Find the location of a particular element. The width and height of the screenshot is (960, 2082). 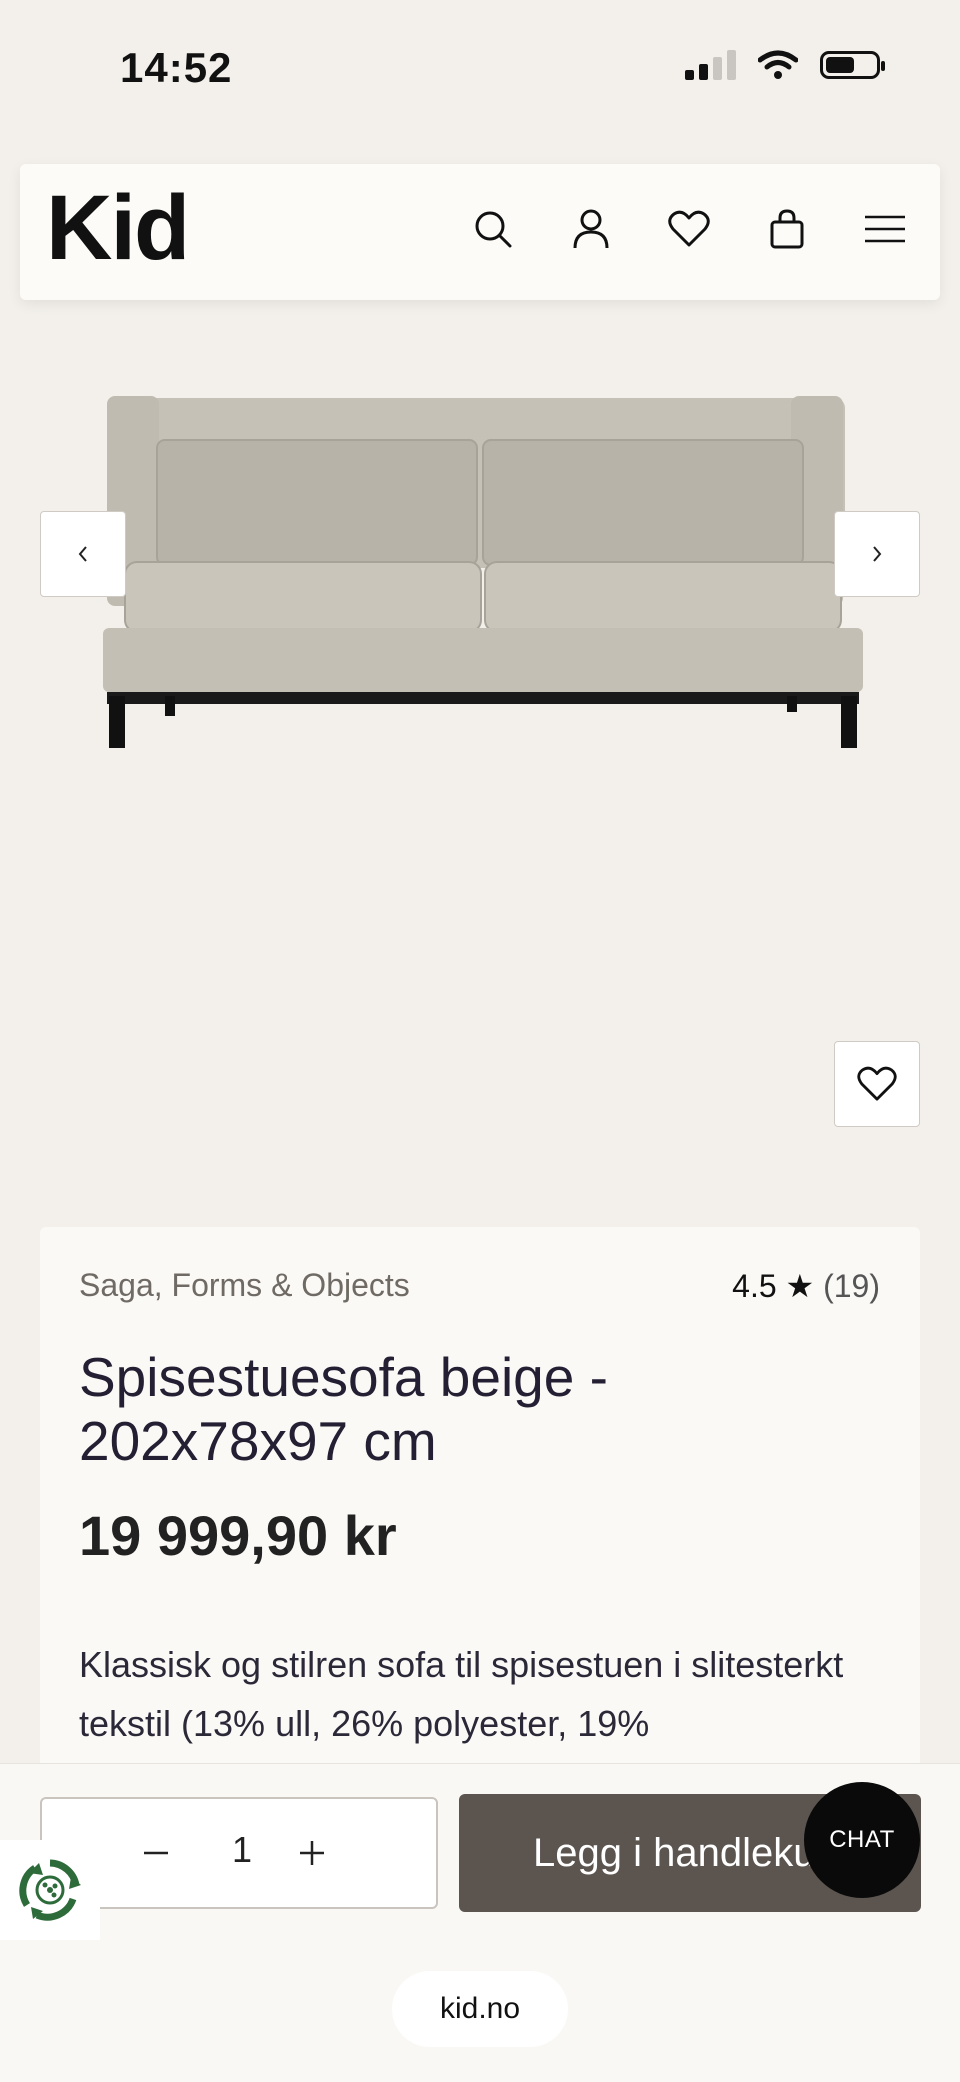

account-icon is located at coordinates (591, 229).